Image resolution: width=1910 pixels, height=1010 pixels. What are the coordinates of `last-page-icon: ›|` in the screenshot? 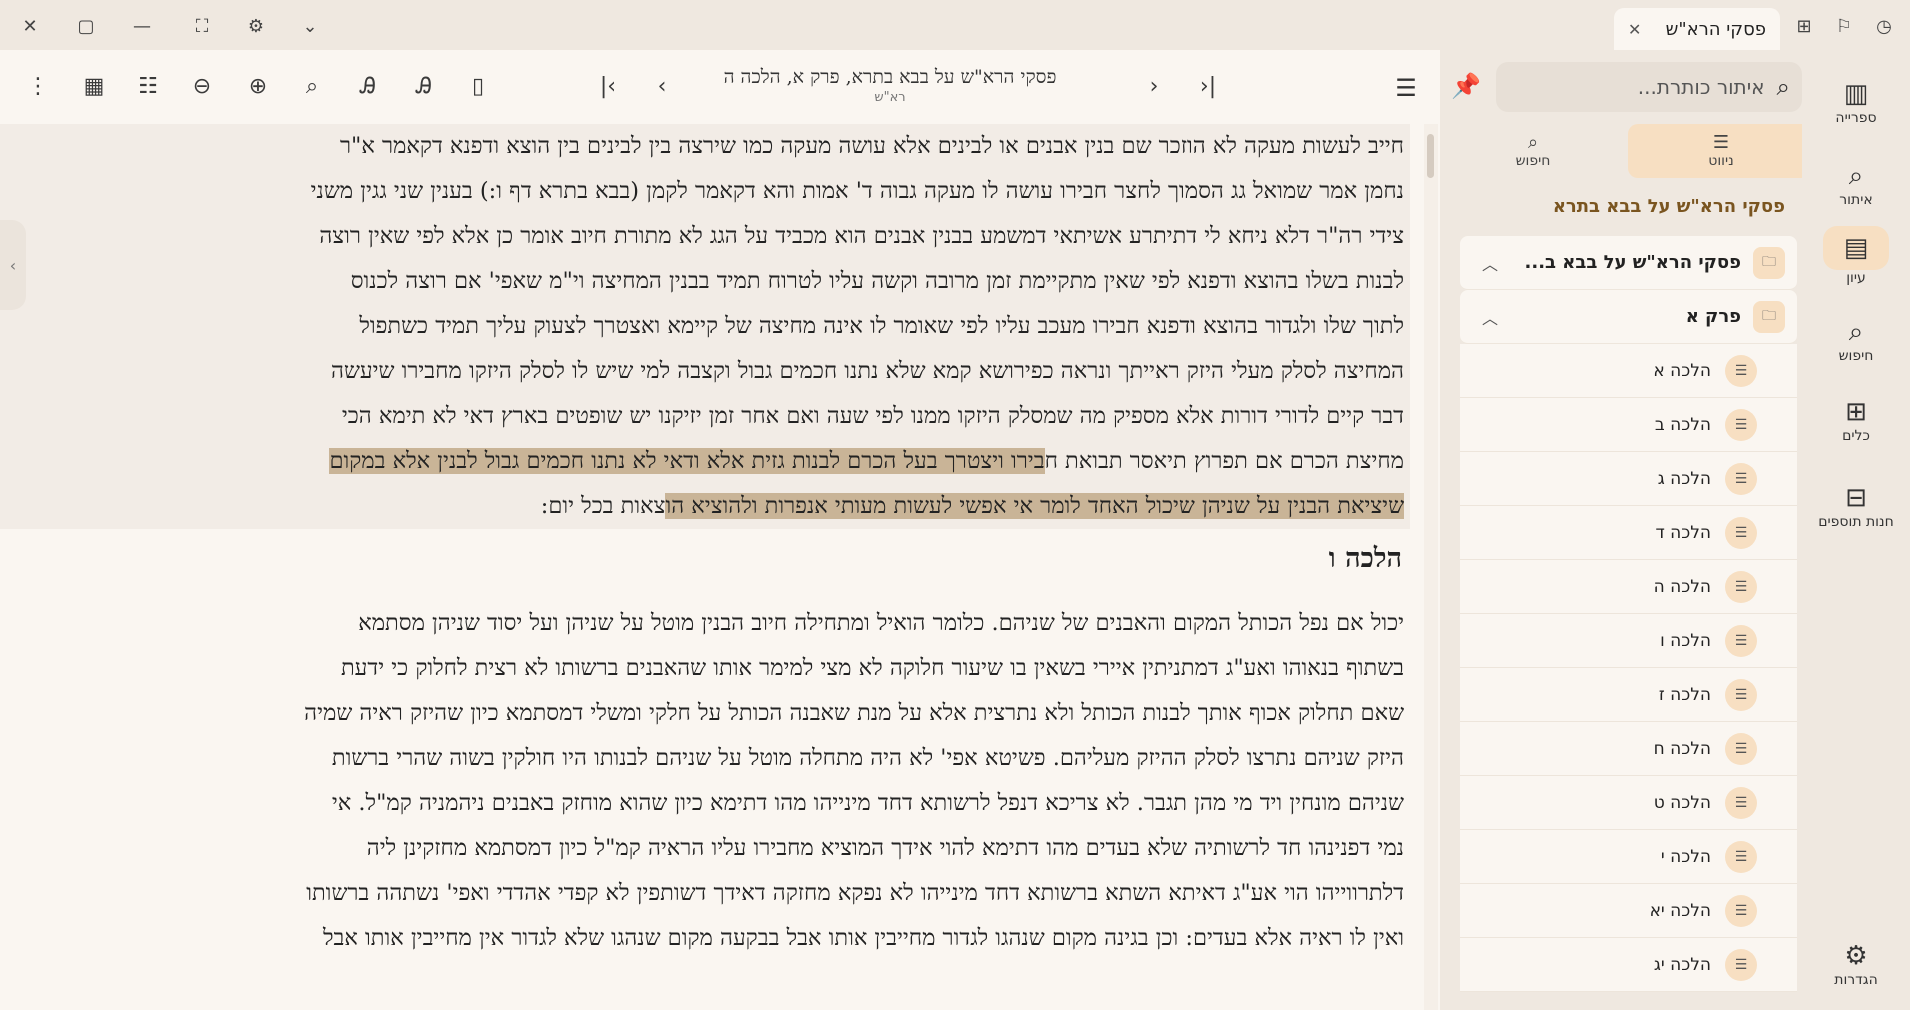 It's located at (1208, 86).